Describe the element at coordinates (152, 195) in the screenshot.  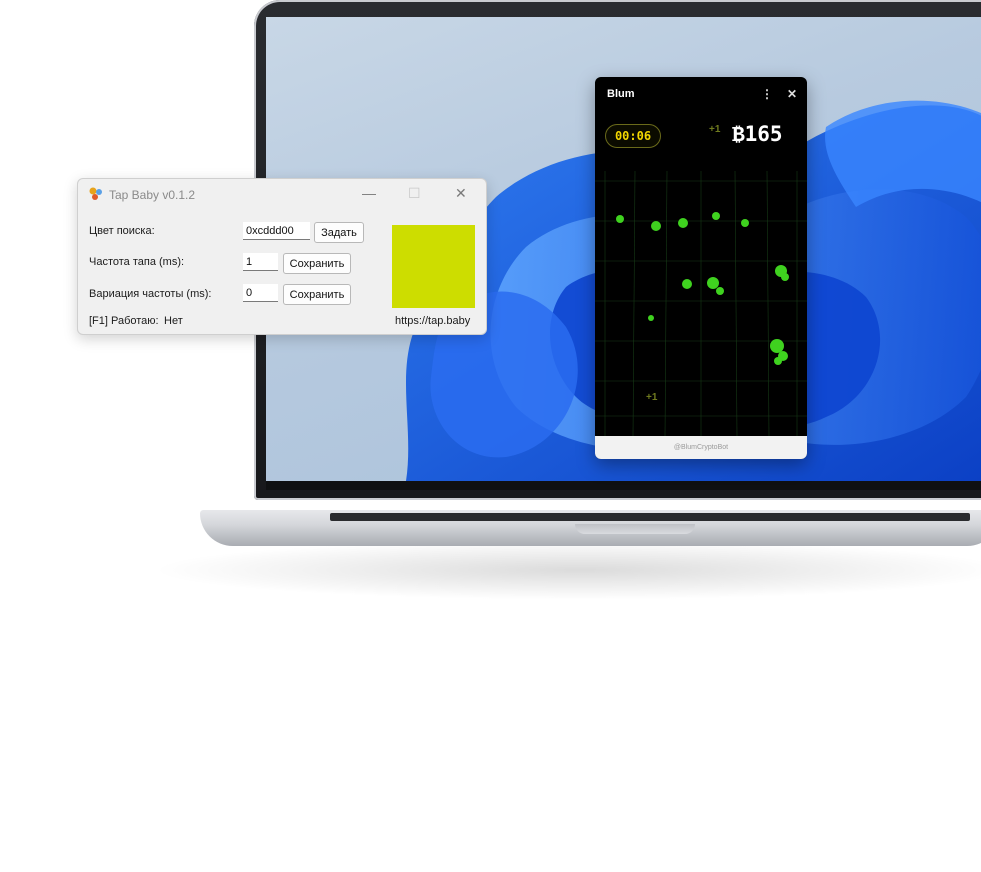
I see `window-title: Tap Baby v0.1.2` at that location.